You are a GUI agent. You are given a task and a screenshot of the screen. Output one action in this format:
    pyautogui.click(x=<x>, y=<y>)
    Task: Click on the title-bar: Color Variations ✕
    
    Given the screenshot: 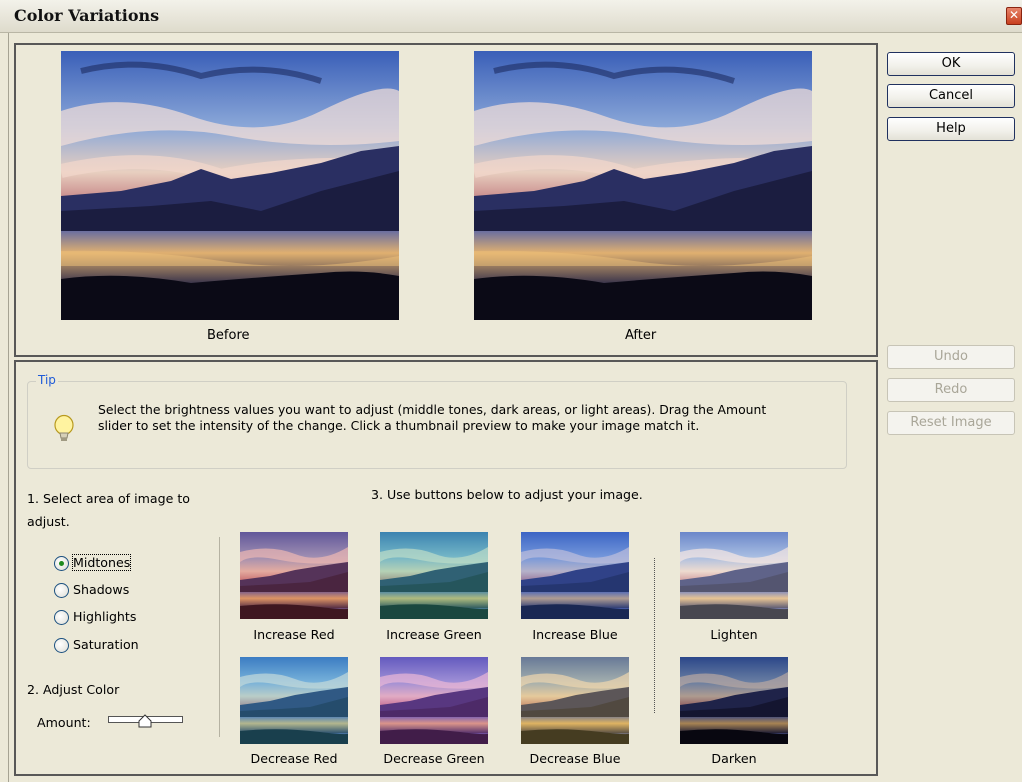 What is the action you would take?
    pyautogui.click(x=511, y=16)
    